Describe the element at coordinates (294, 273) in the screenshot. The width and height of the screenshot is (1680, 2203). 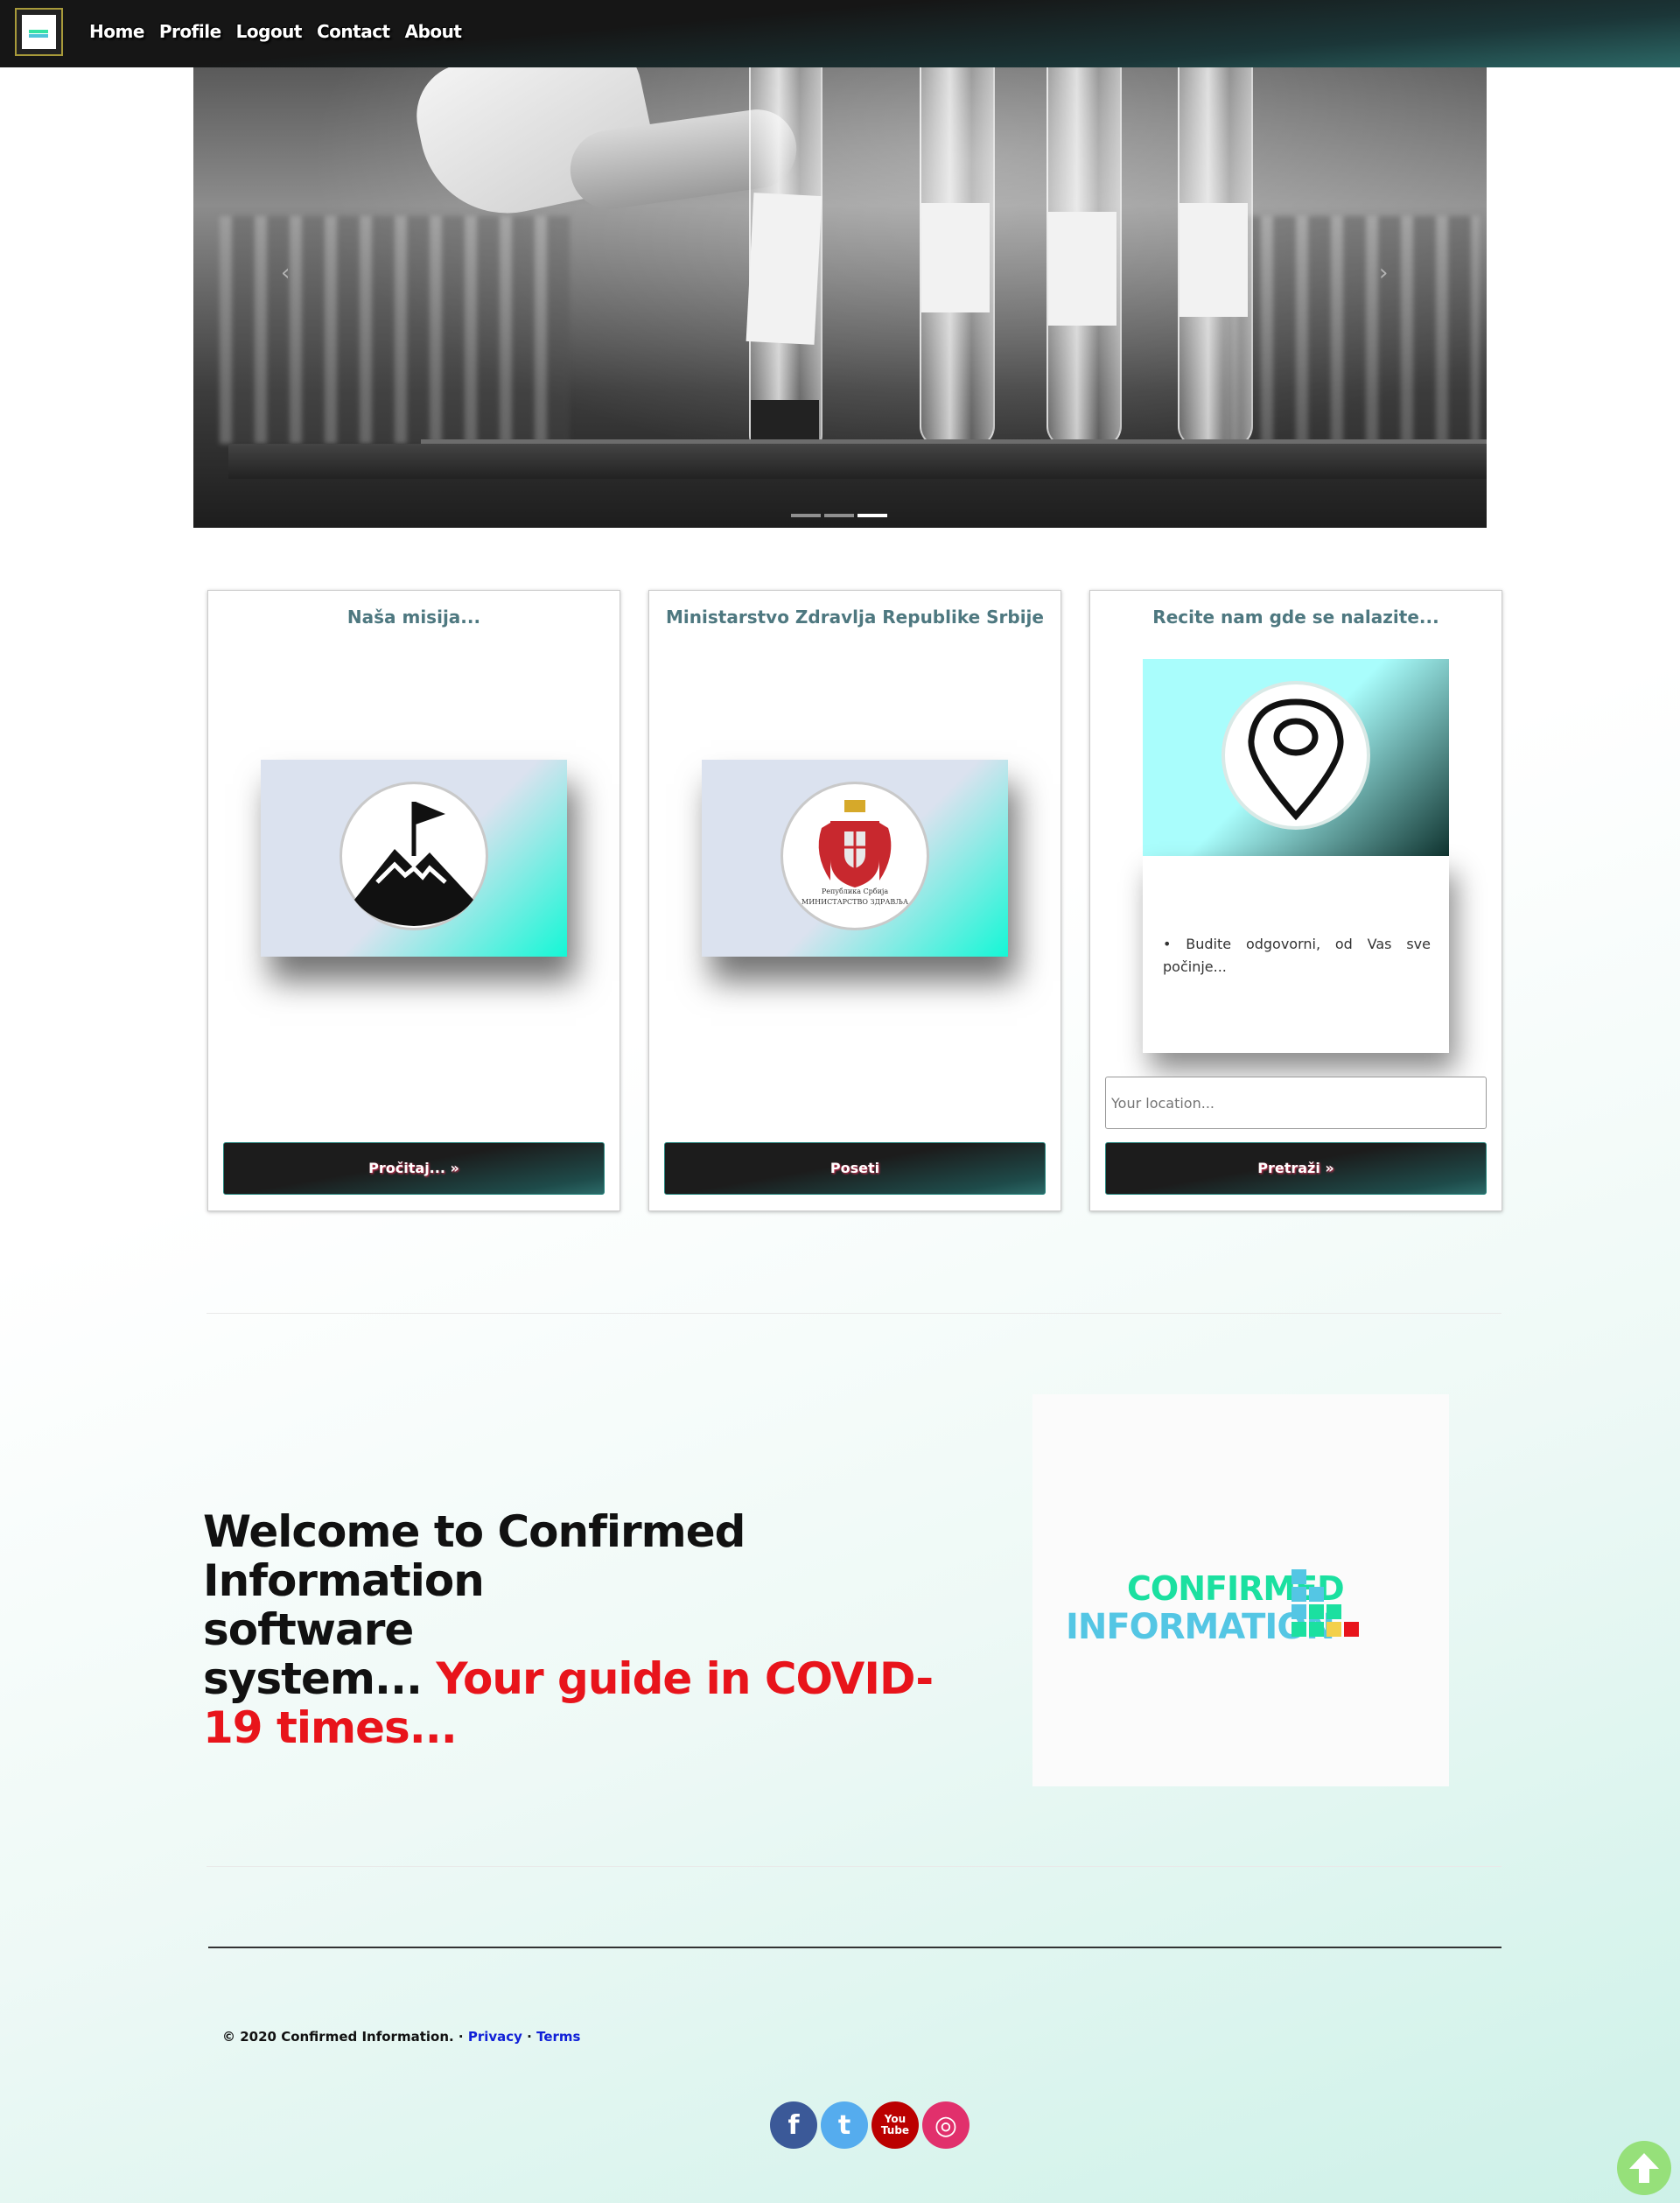
I see `carousel-prev-button: ‹` at that location.